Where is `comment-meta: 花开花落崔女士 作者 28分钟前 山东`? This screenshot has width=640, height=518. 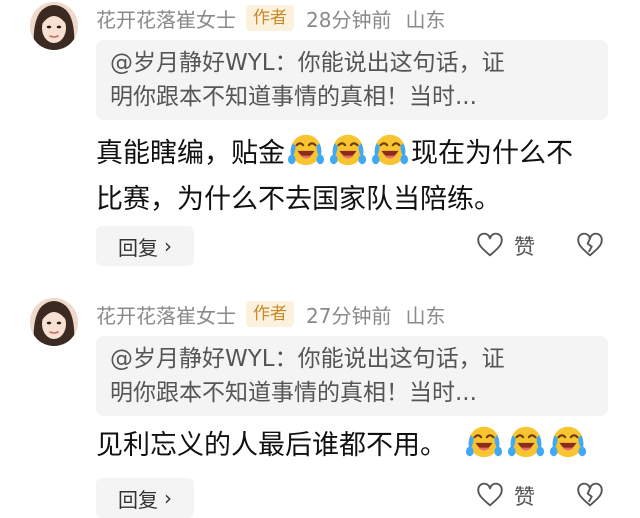 comment-meta: 花开花落崔女士 作者 28分钟前 山东 is located at coordinates (270, 18).